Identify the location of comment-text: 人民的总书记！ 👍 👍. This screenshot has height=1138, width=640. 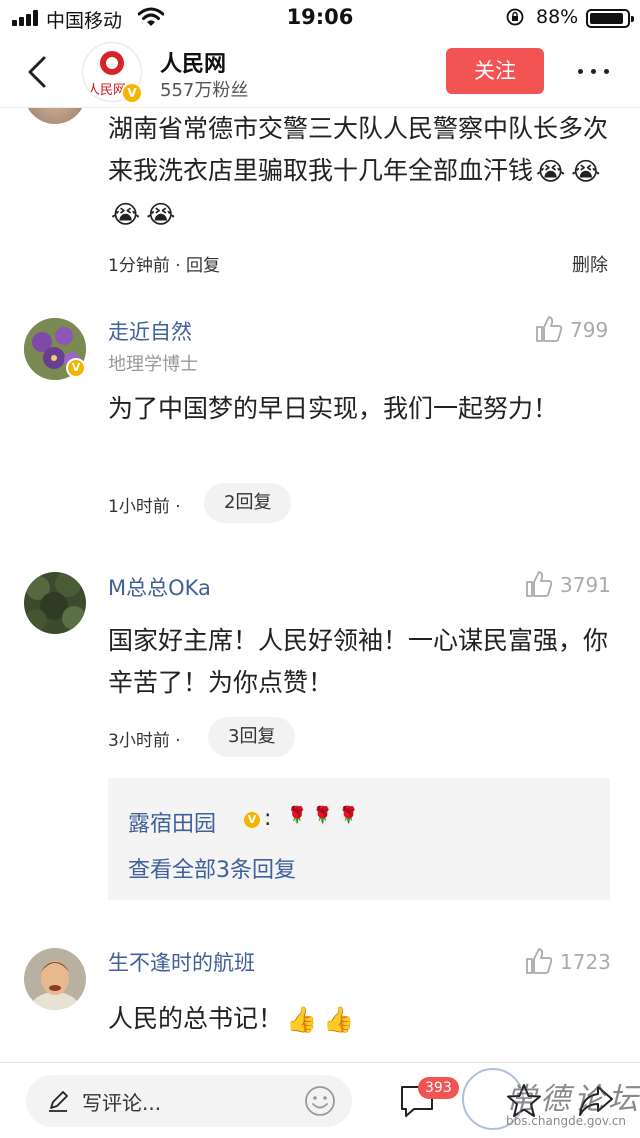
(360, 1019).